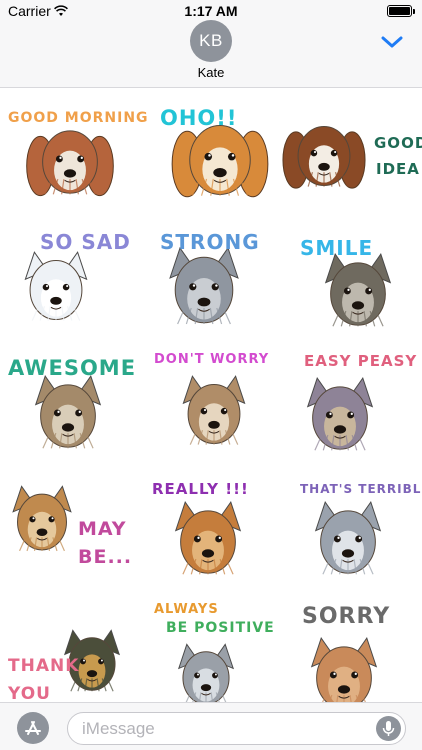  I want to click on battery-level, so click(399, 11).